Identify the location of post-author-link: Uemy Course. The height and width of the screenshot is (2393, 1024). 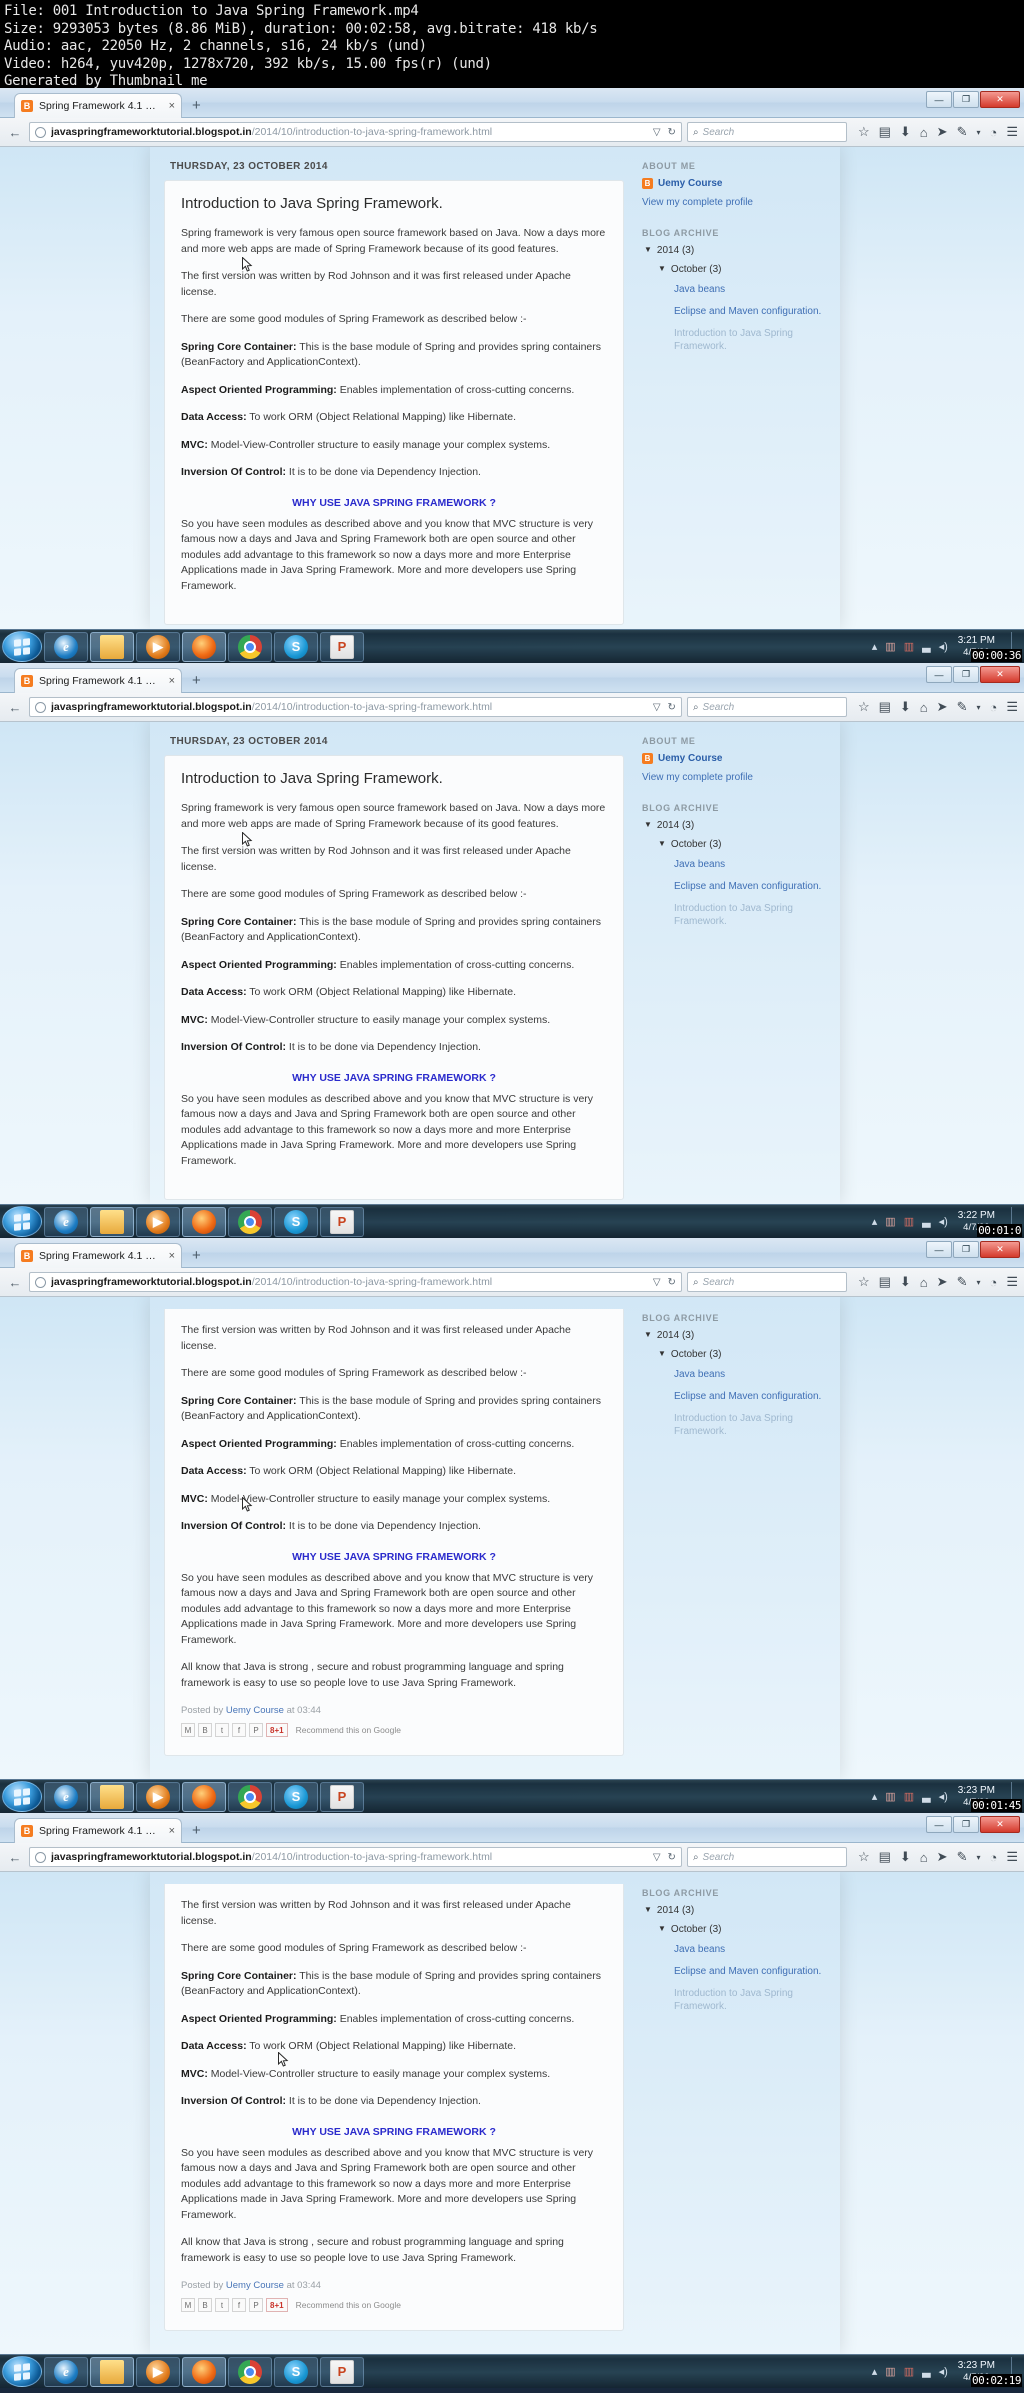
(255, 1710).